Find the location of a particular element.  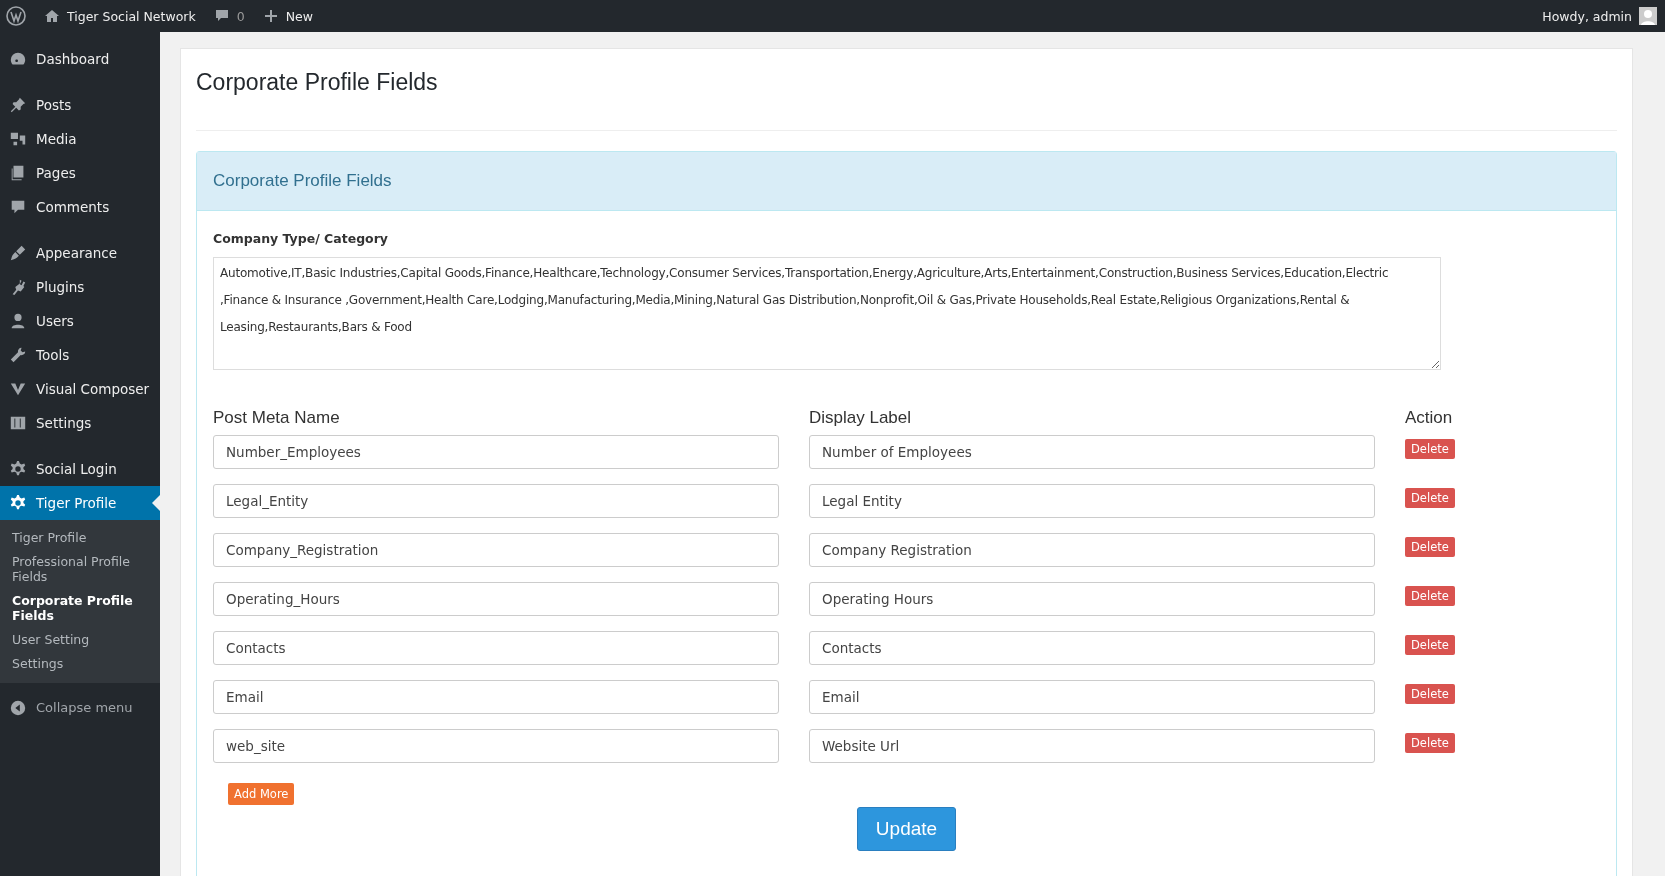

collapse-menu-button: Collapse menu is located at coordinates (80, 707).